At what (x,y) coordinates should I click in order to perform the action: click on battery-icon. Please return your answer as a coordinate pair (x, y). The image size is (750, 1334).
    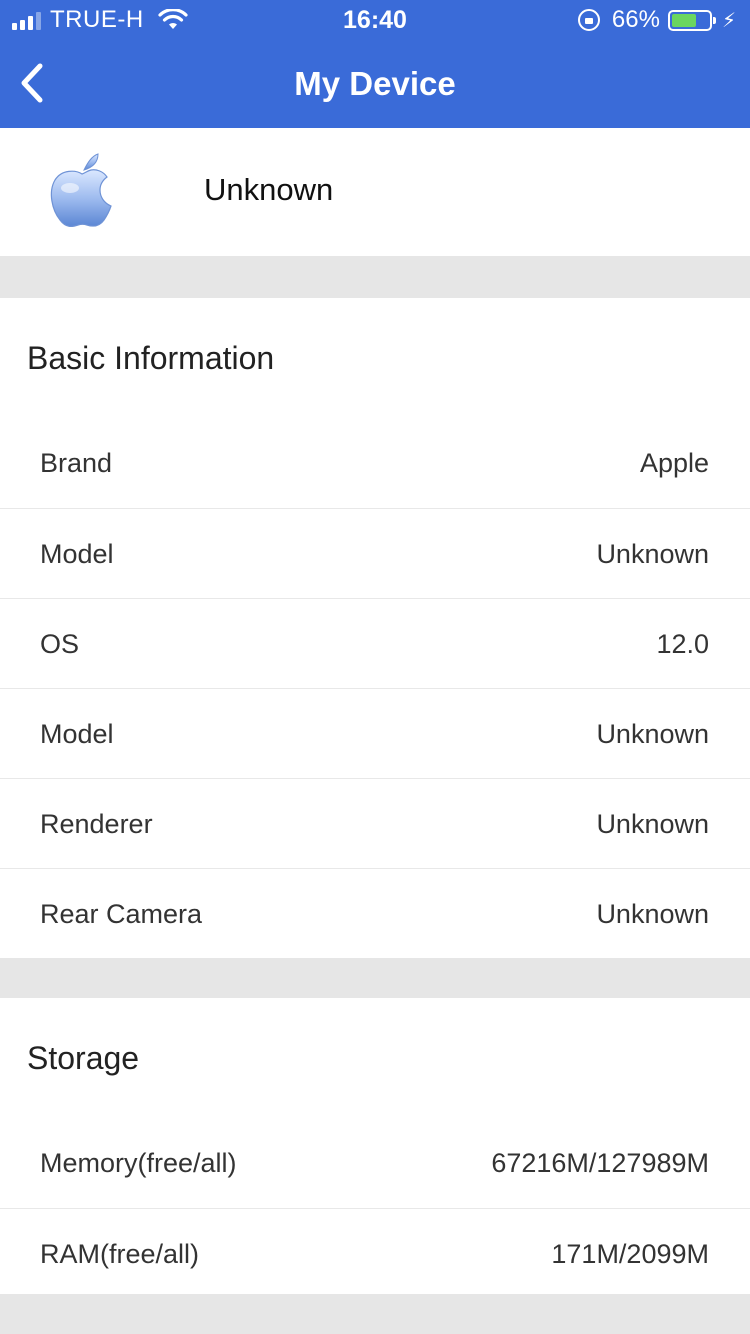
    Looking at the image, I should click on (691, 20).